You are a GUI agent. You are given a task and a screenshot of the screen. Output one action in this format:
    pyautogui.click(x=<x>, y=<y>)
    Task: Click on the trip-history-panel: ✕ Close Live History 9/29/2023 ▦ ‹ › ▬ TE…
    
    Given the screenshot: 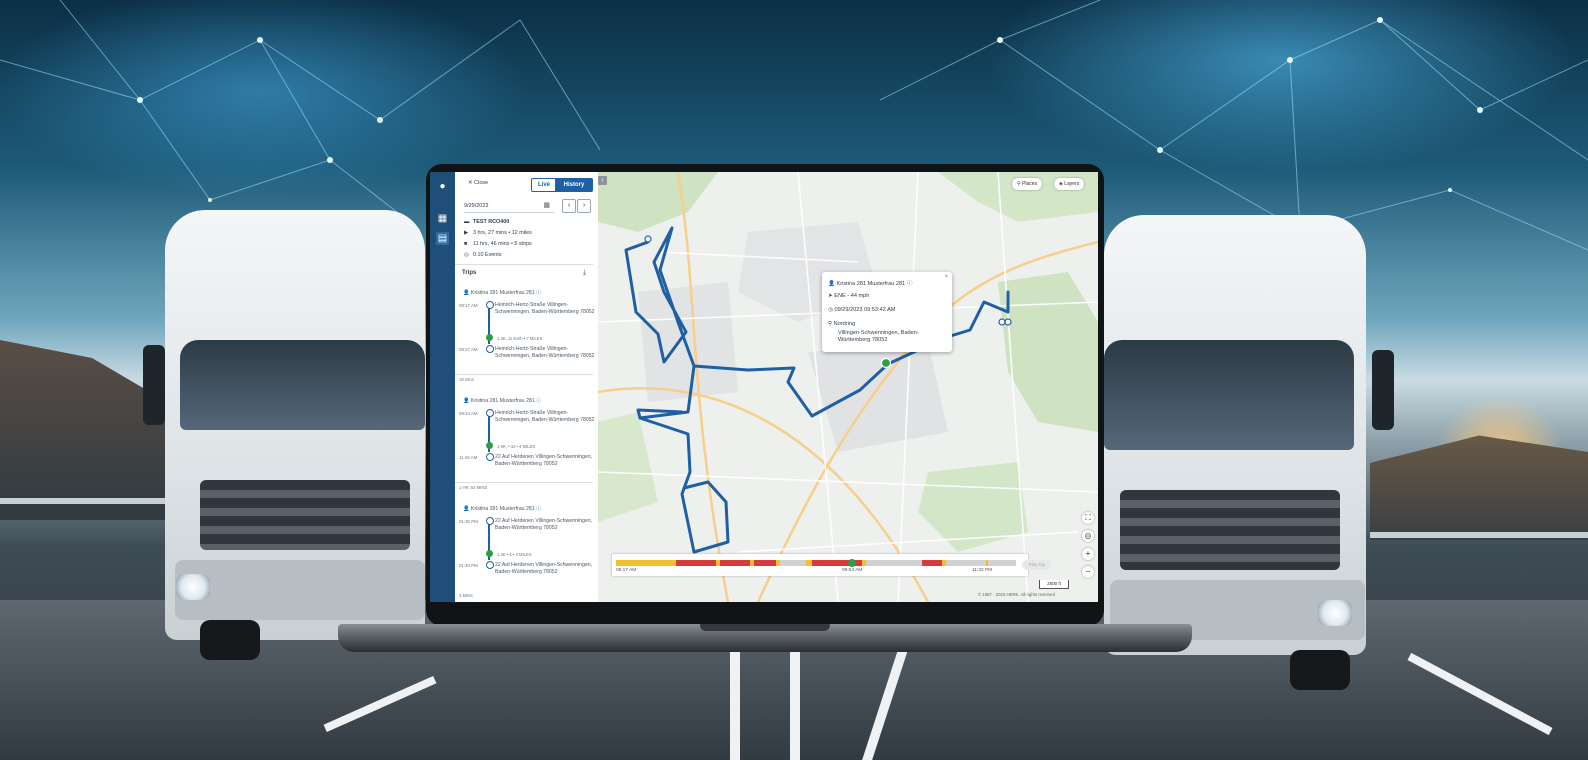 What is the action you would take?
    pyautogui.click(x=527, y=387)
    